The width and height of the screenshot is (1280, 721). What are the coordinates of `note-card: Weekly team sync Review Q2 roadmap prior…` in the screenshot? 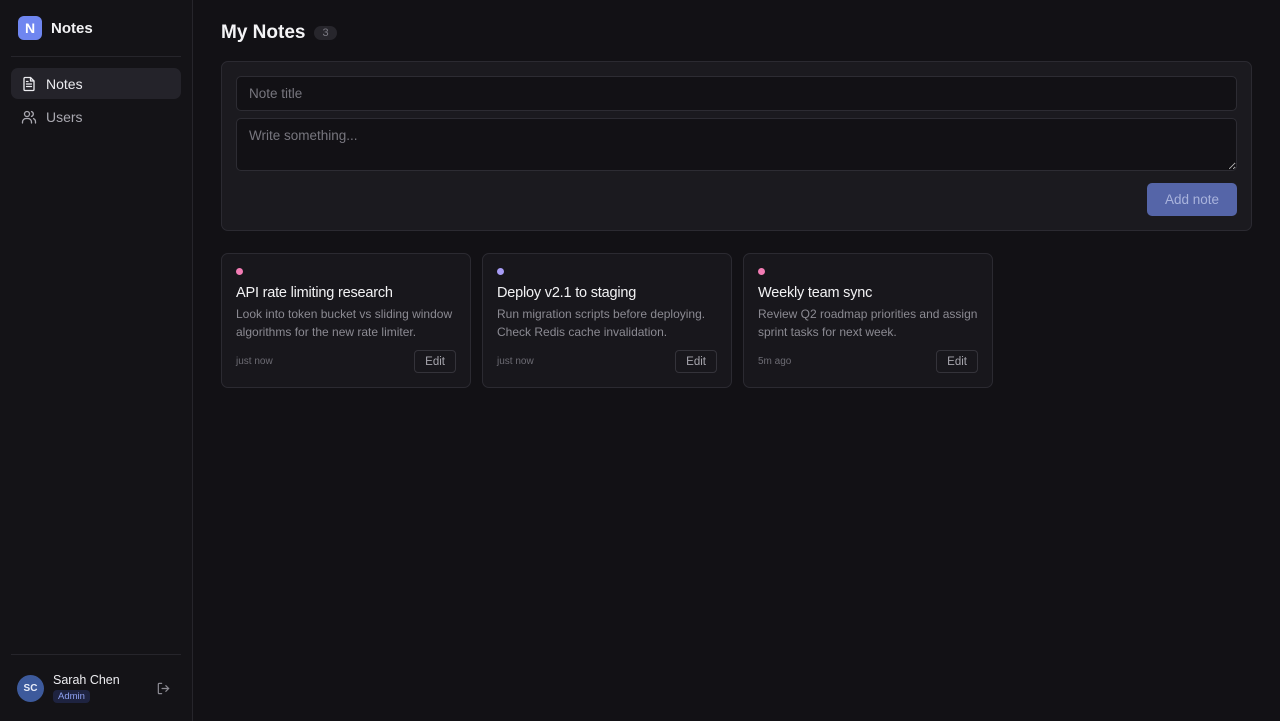 It's located at (868, 320).